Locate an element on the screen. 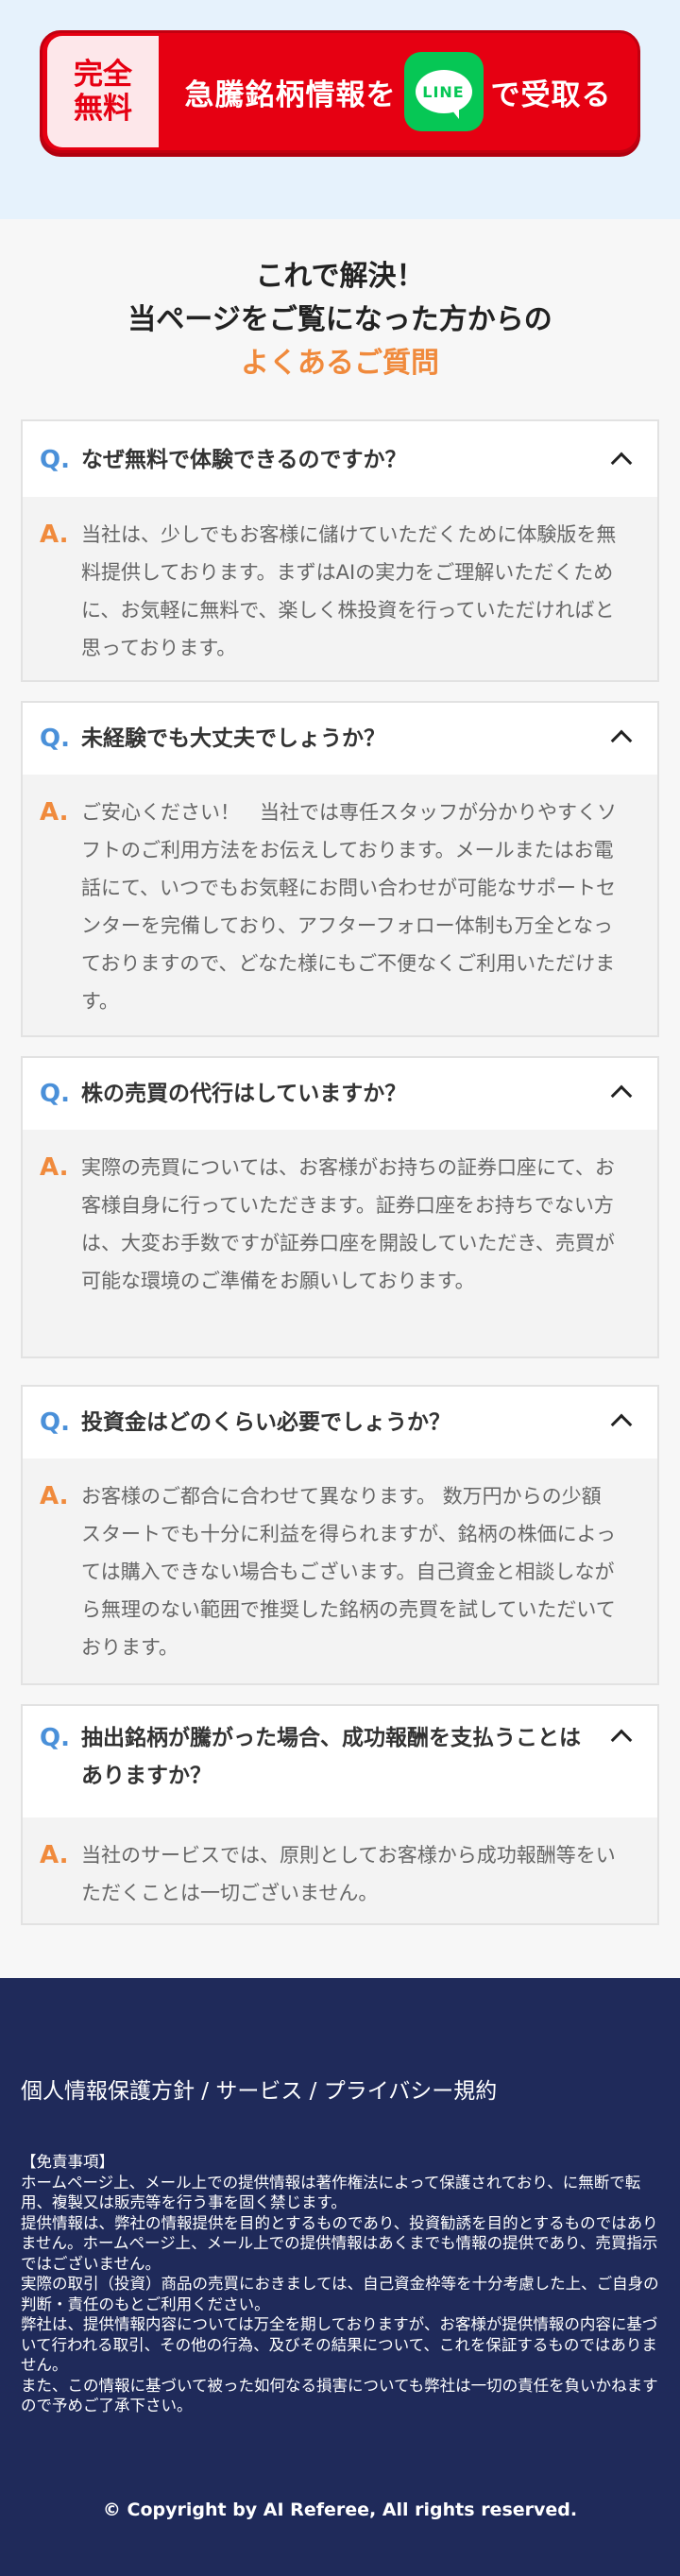 The height and width of the screenshot is (2576, 680). free-badge: 完全 無料 is located at coordinates (103, 92).